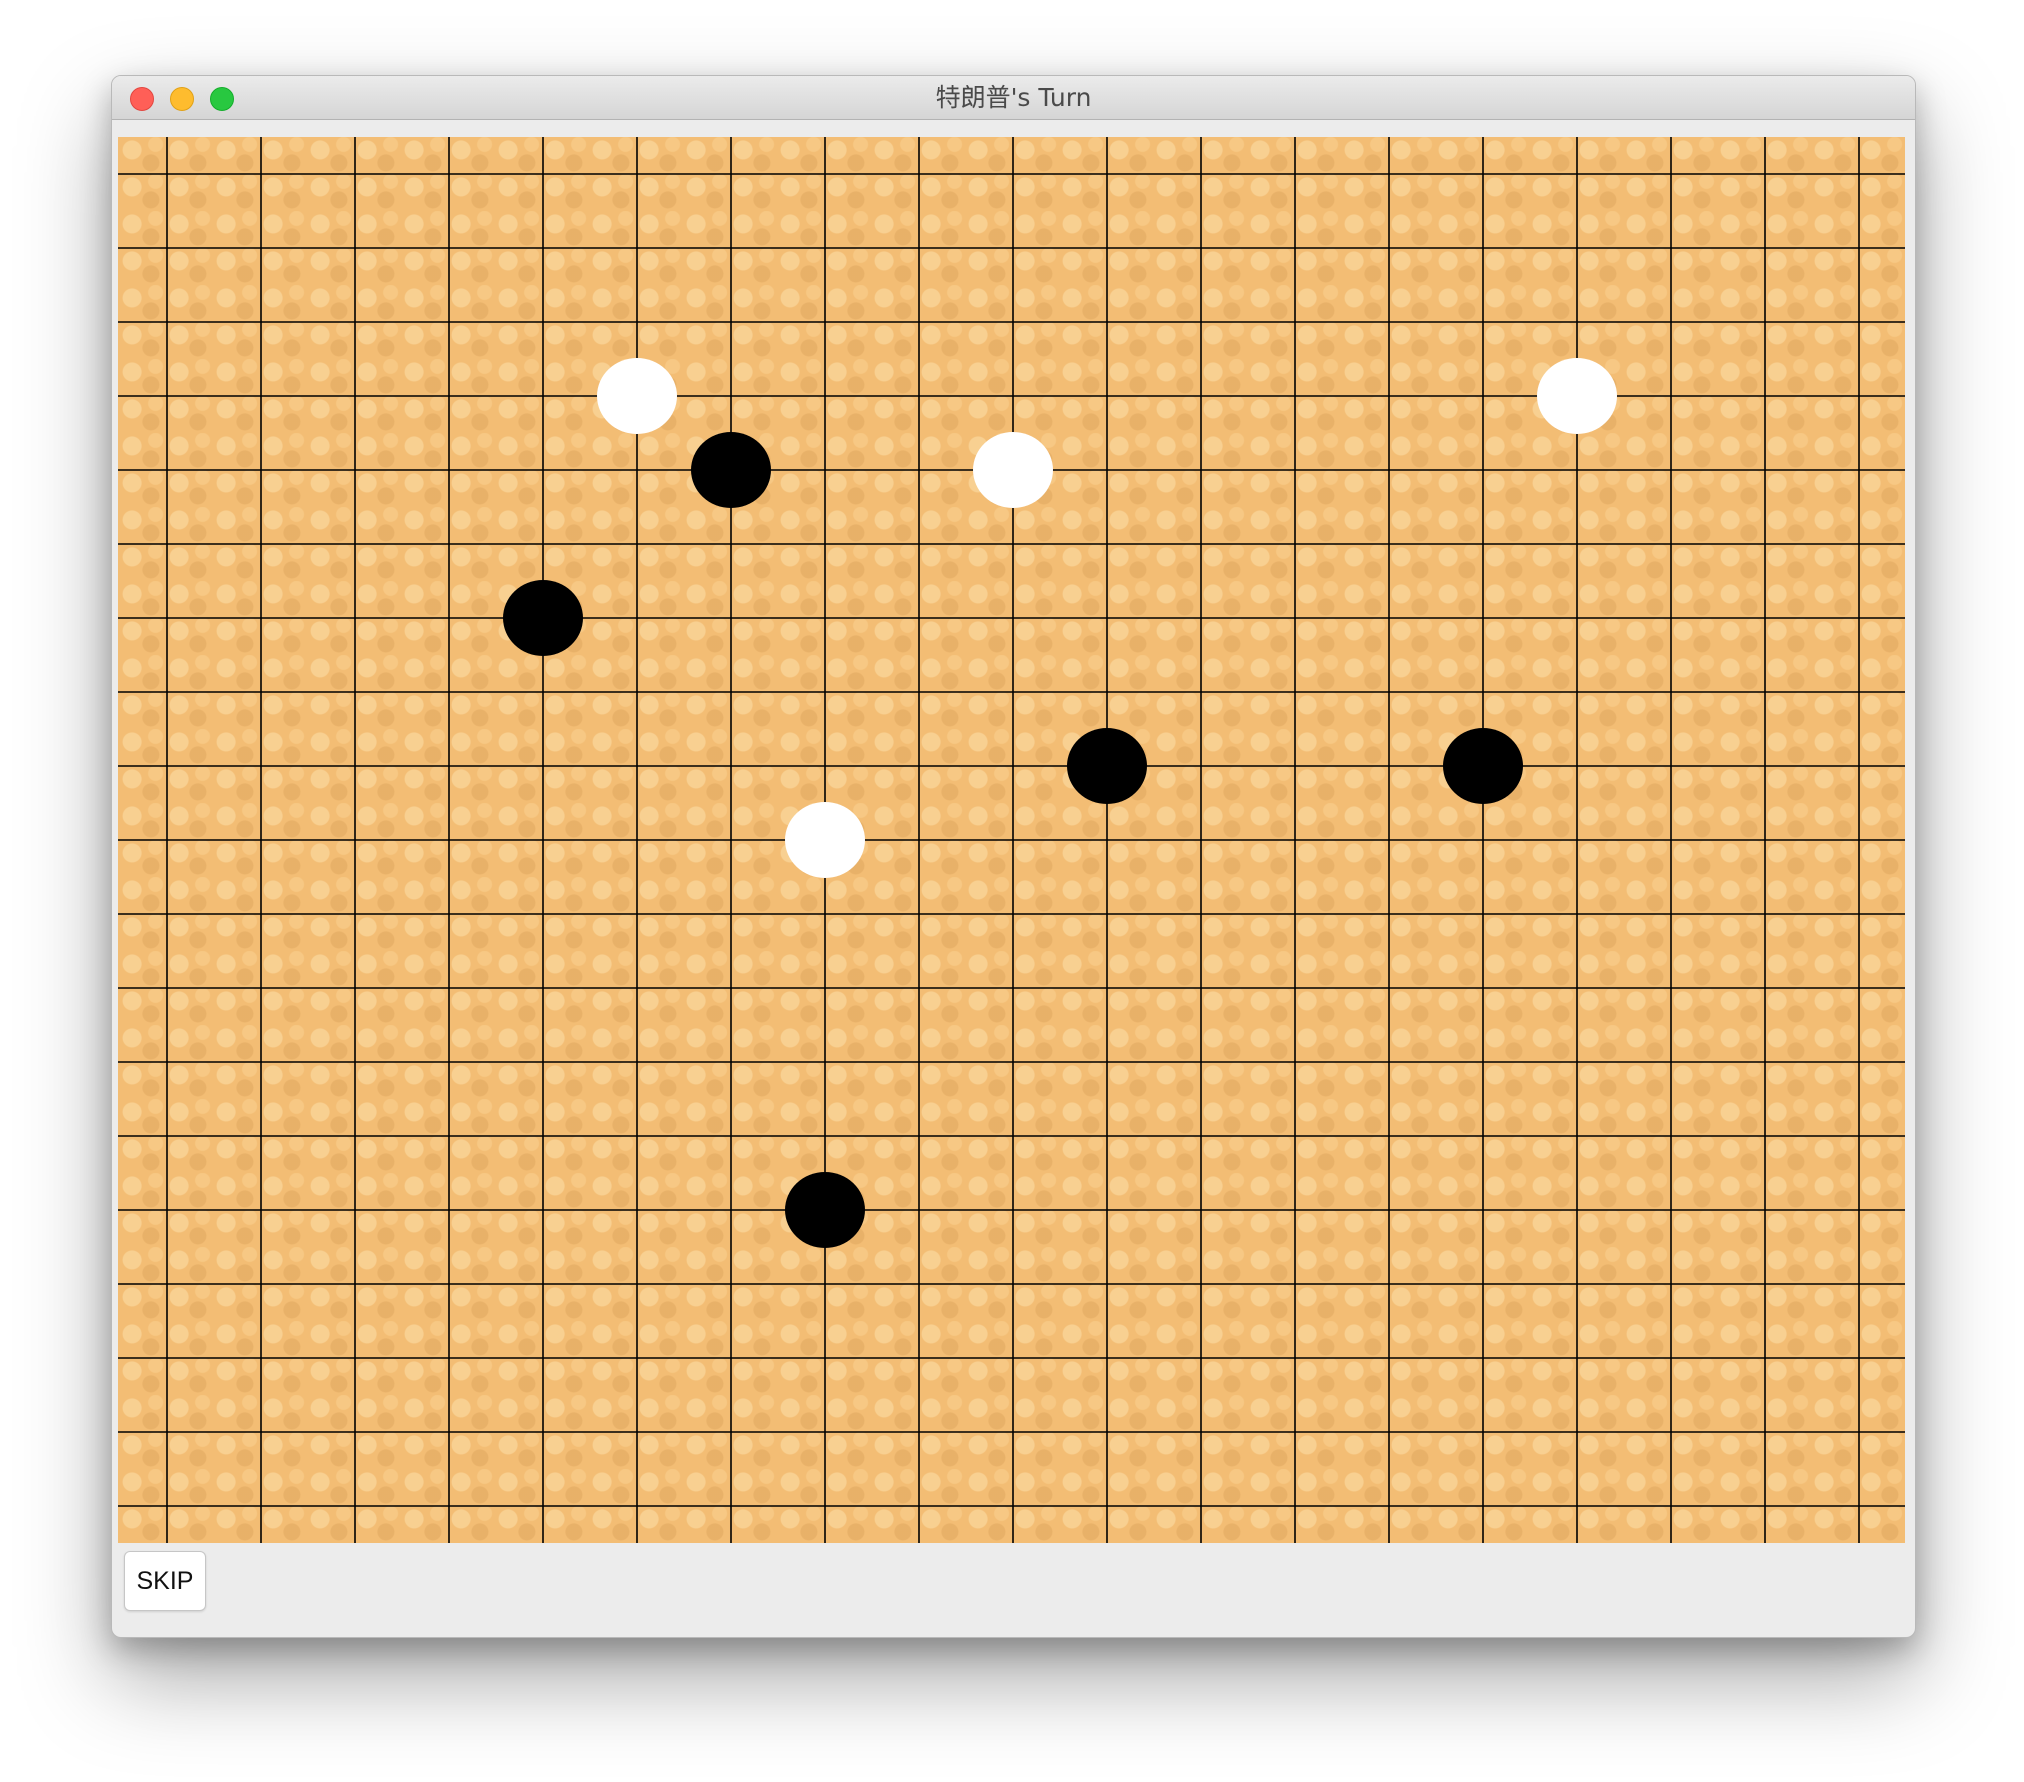 This screenshot has width=2024, height=1782. I want to click on title-bar: 特朗普's Turn, so click(1013, 98).